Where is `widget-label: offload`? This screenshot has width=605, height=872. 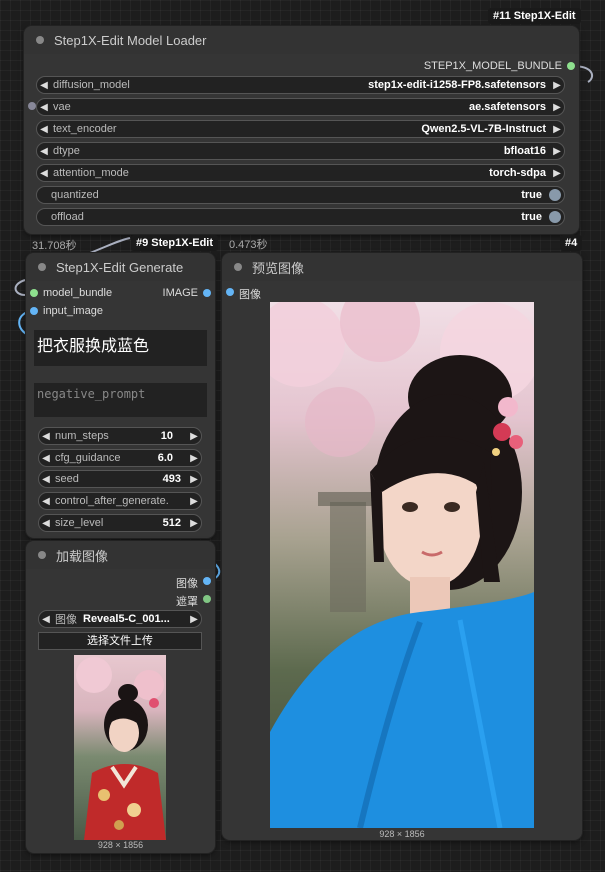 widget-label: offload is located at coordinates (67, 217).